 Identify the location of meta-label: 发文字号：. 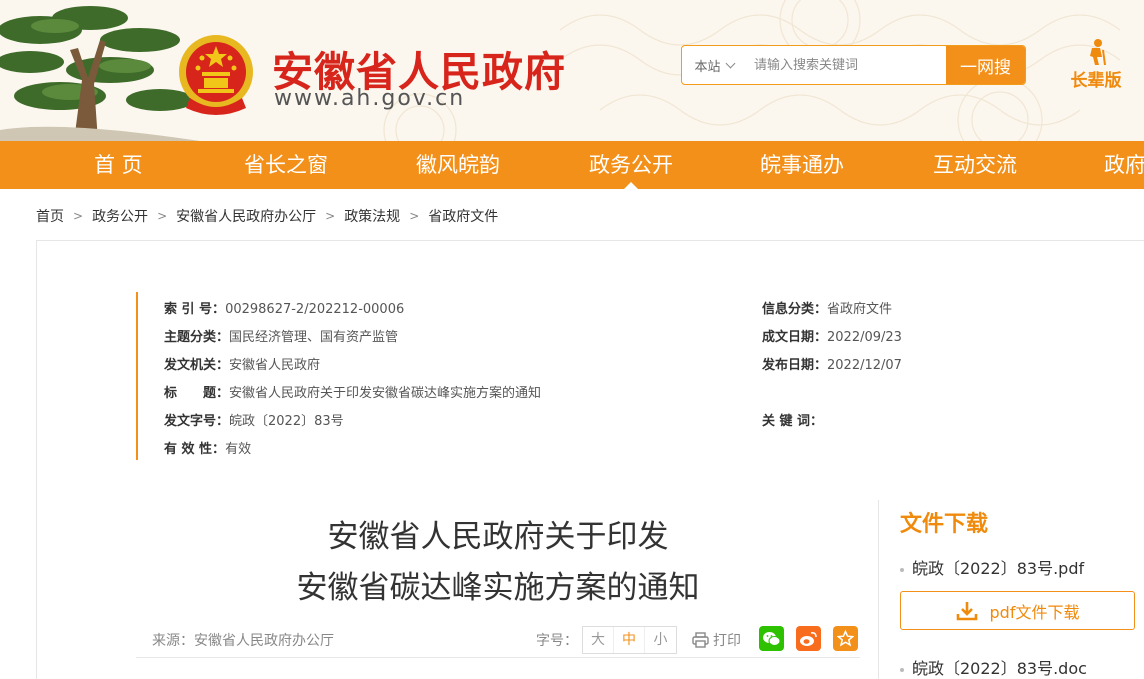
(197, 421).